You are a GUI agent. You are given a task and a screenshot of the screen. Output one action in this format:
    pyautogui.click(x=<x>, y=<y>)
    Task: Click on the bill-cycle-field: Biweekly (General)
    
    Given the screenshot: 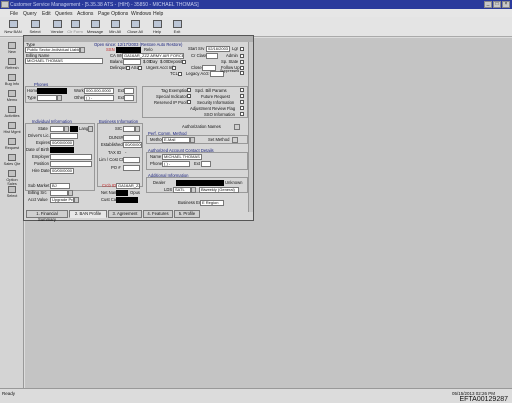 What is the action you would take?
    pyautogui.click(x=219, y=190)
    